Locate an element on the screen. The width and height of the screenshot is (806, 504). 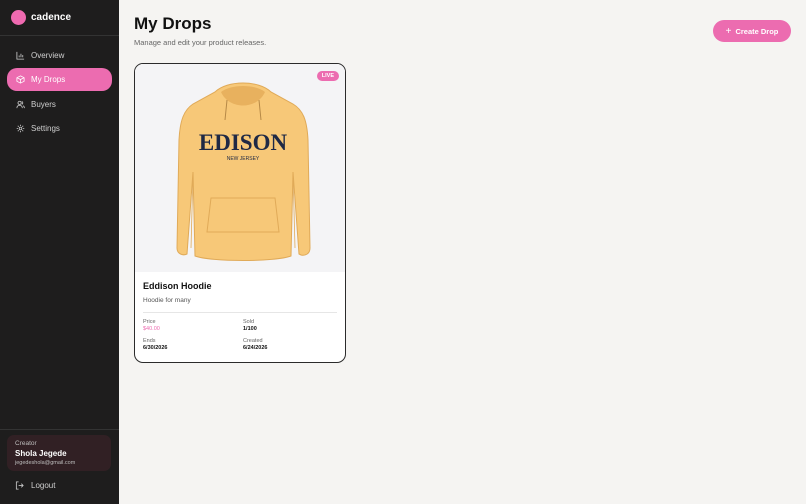
sidebar-divider is located at coordinates (59, 429).